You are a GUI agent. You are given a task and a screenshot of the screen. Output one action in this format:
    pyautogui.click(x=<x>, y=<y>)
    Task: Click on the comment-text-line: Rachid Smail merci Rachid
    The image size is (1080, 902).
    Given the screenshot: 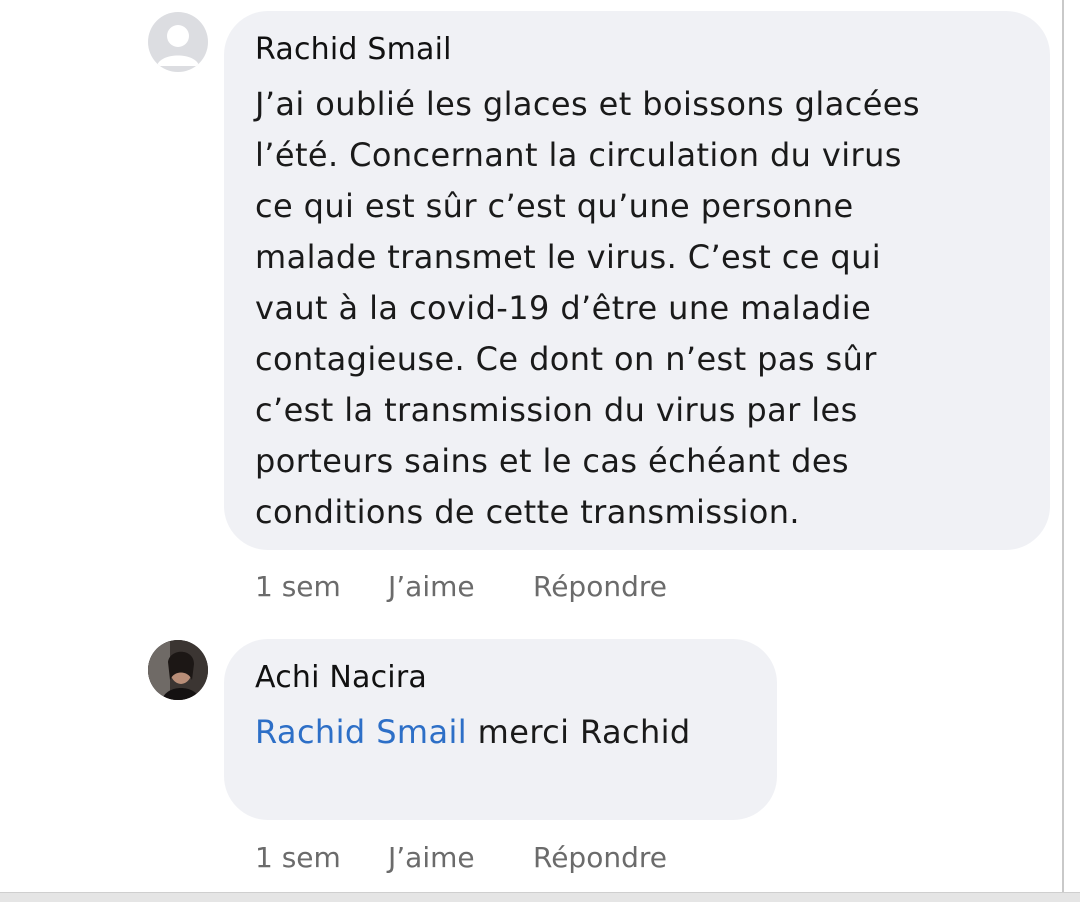 What is the action you would take?
    pyautogui.click(x=501, y=732)
    